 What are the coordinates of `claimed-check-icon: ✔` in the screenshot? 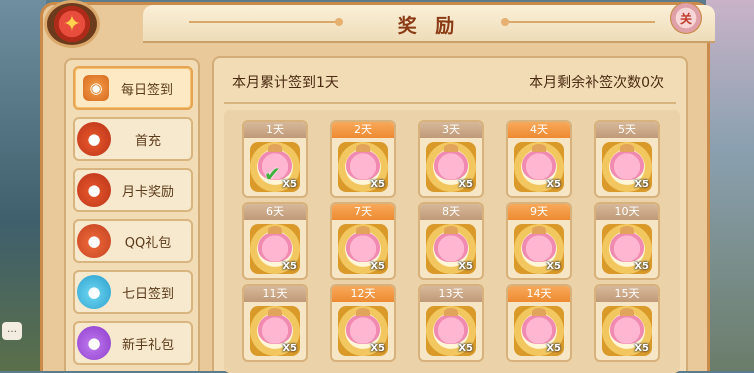 It's located at (272, 174).